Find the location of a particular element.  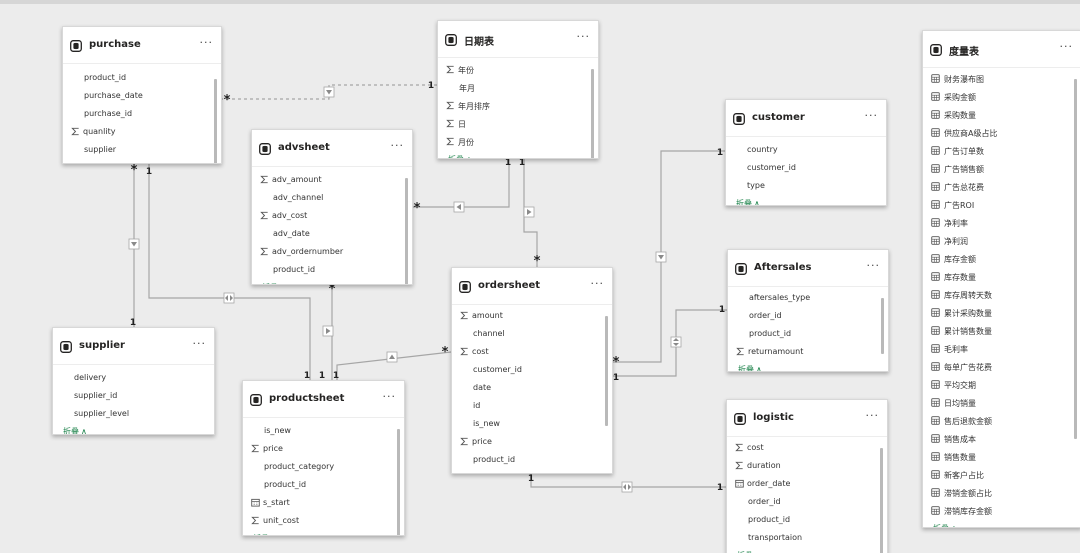

field-item: 月份 is located at coordinates (512, 142).